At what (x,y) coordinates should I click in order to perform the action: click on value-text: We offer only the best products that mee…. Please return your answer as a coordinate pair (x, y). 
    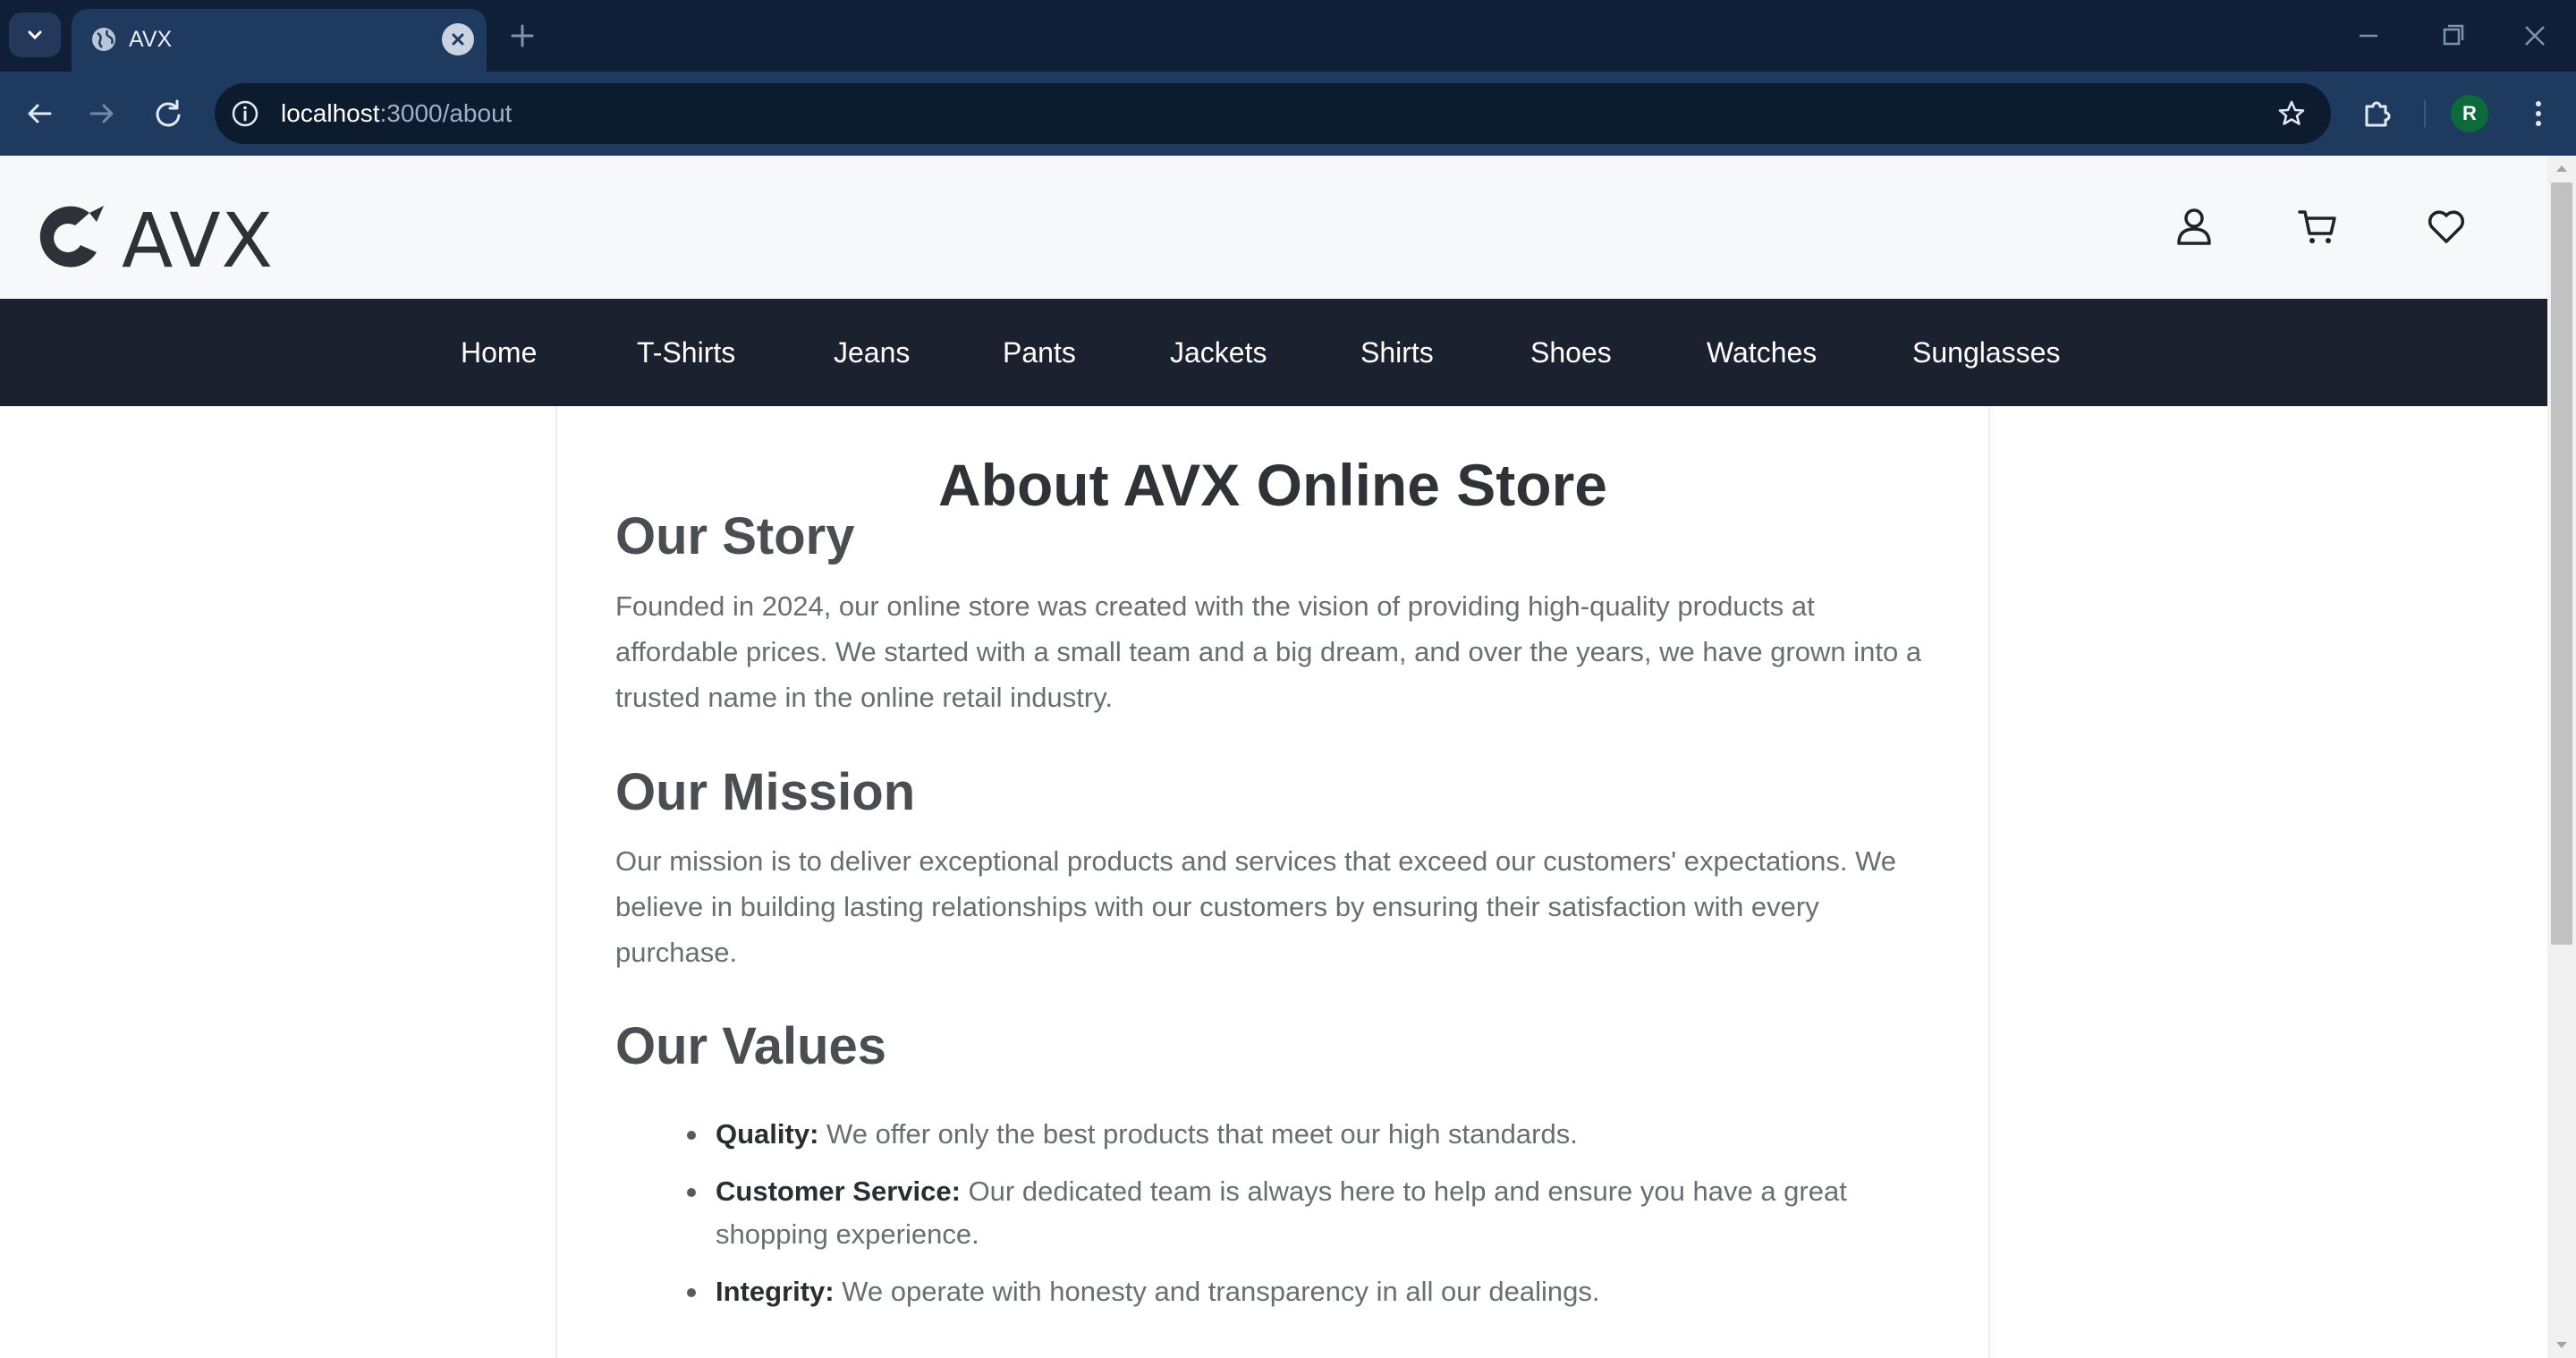
    Looking at the image, I should click on (1198, 1134).